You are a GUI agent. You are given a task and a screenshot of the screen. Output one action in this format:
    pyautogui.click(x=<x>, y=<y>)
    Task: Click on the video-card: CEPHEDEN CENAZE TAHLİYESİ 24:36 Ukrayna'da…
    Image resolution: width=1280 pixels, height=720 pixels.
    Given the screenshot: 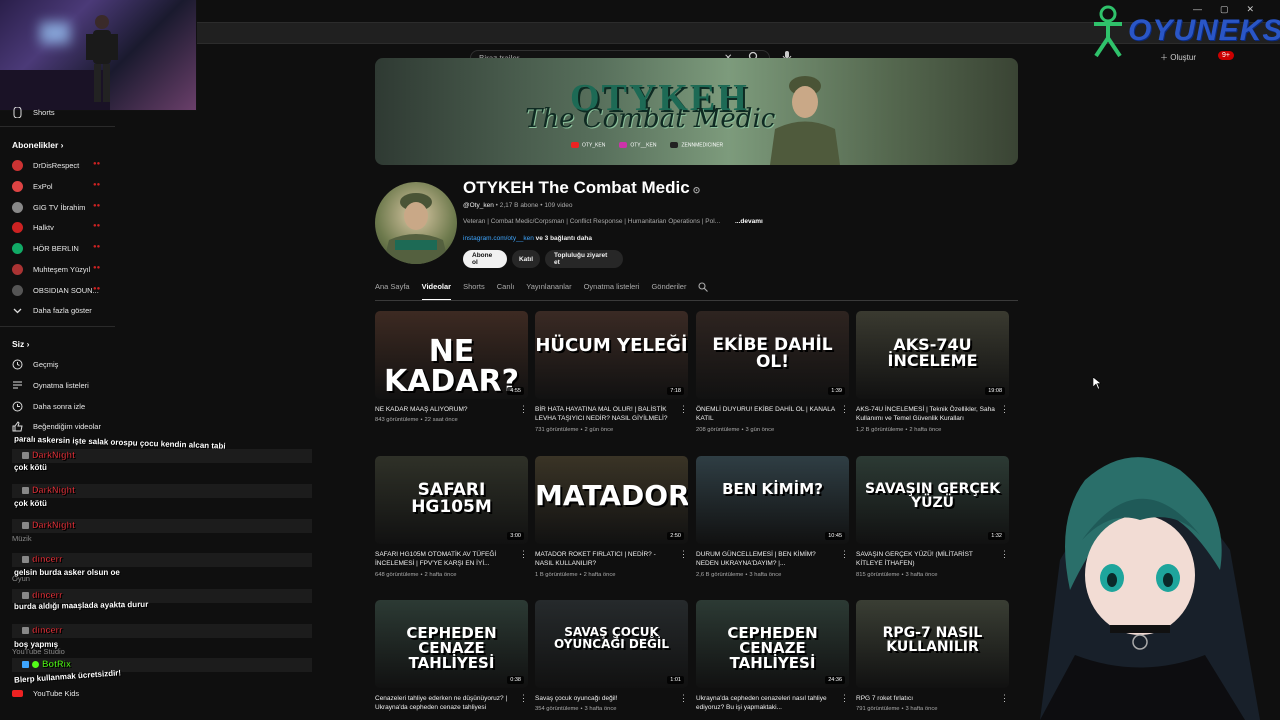 What is the action you would take?
    pyautogui.click(x=772, y=656)
    